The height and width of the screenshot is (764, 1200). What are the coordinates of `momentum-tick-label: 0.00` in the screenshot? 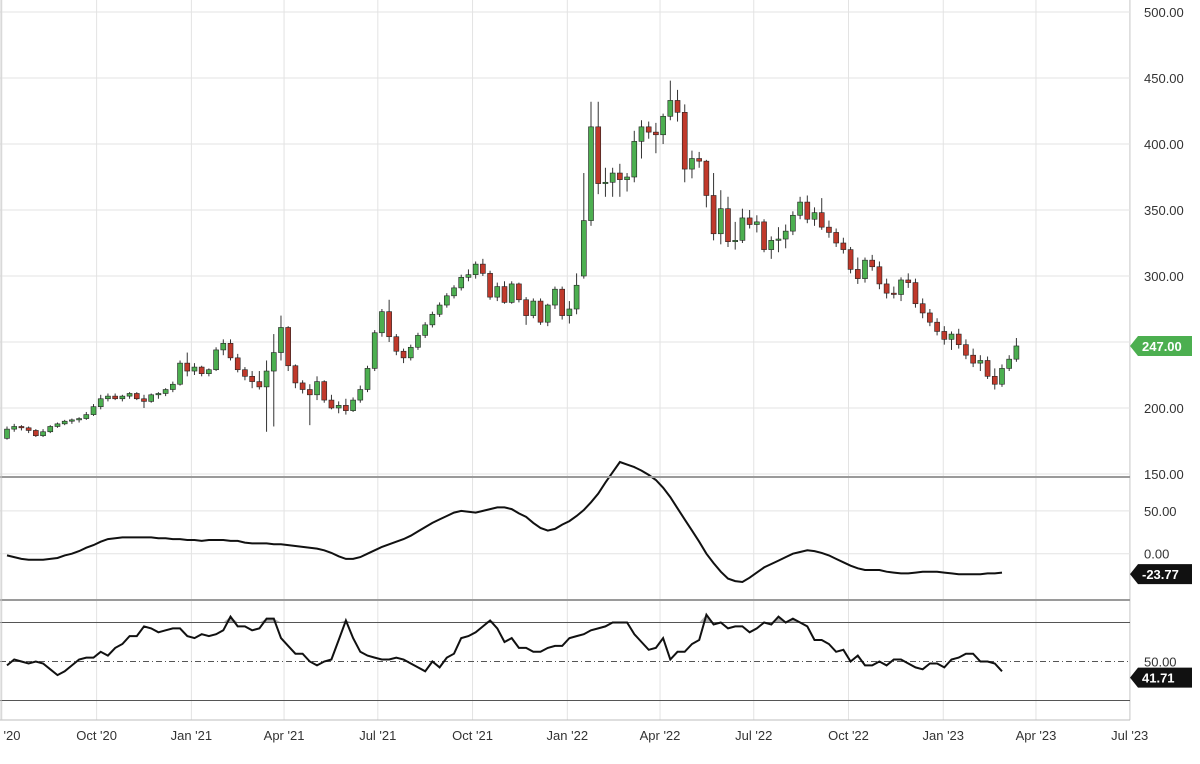 It's located at (1156, 554).